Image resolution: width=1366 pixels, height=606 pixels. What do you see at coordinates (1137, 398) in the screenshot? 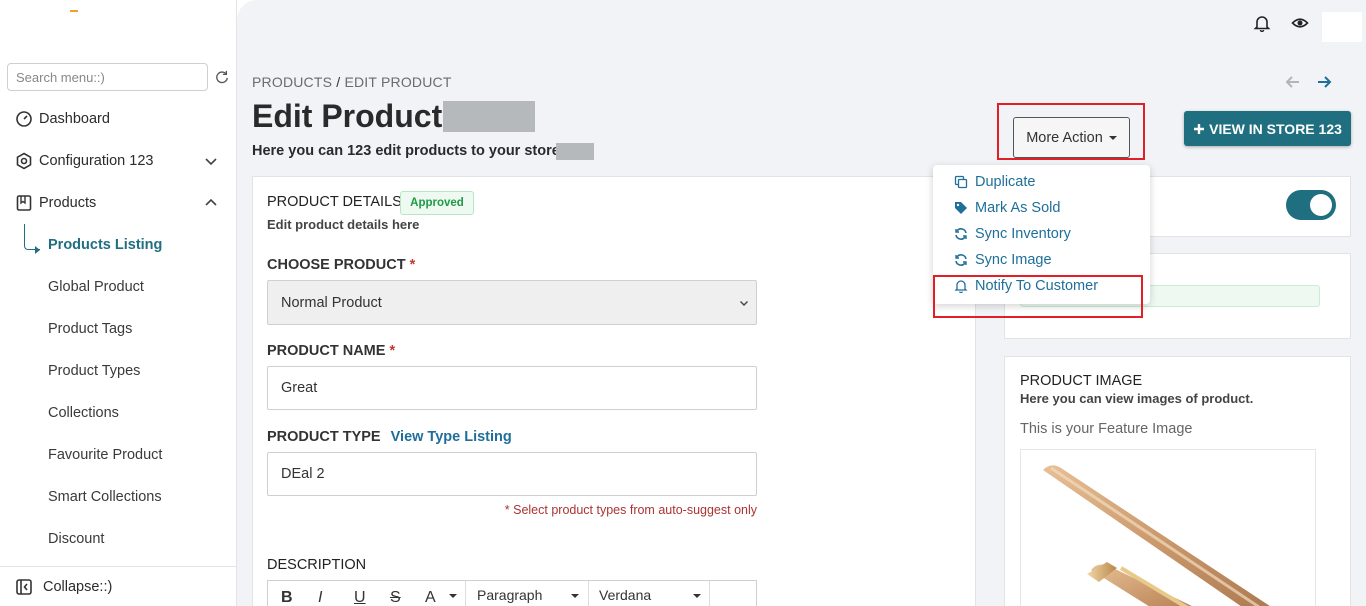
I see `product-image-description: Here you can view images of product.` at bounding box center [1137, 398].